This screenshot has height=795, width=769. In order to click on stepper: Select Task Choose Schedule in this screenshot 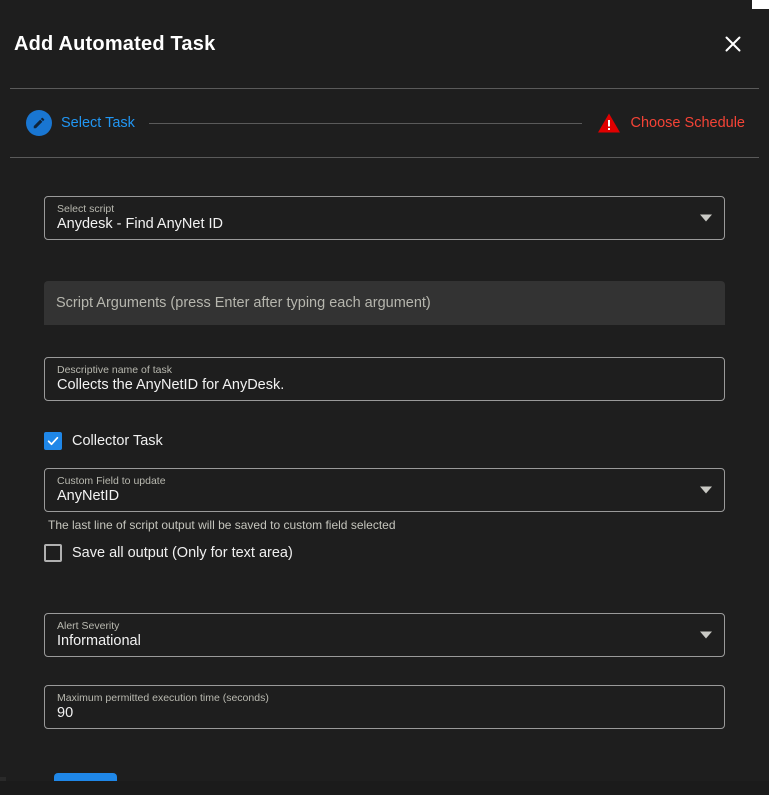, I will do `click(384, 123)`.